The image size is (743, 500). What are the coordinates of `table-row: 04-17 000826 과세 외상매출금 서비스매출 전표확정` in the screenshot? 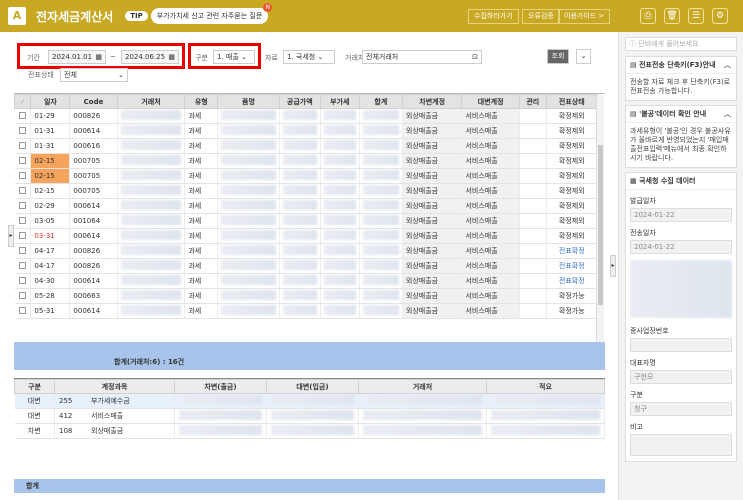 It's located at (306, 266).